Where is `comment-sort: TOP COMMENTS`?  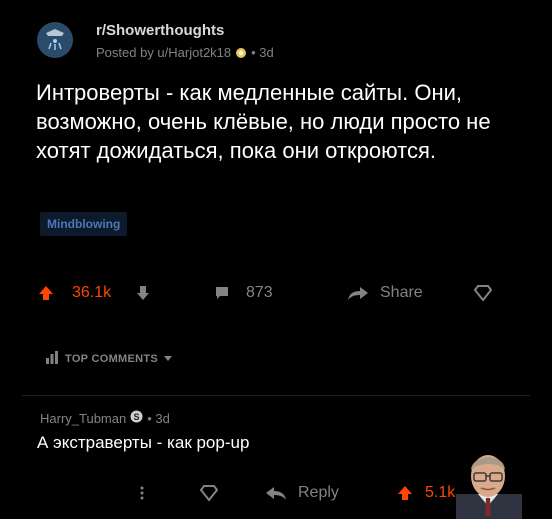
comment-sort: TOP COMMENTS is located at coordinates (109, 358).